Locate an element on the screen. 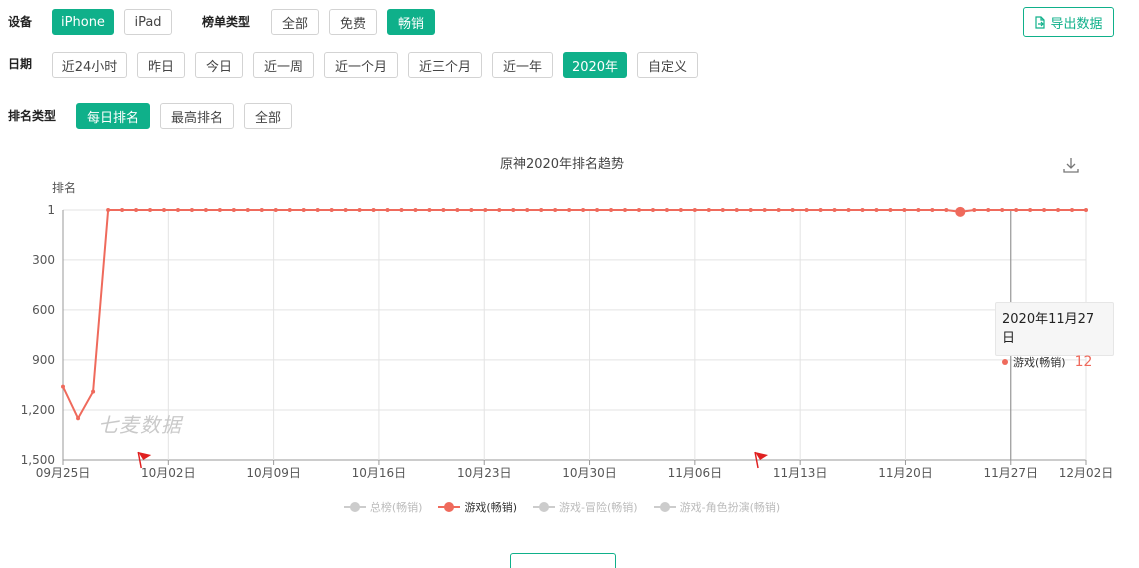  legend-item-games: 游戏(畅销) is located at coordinates (477, 507).